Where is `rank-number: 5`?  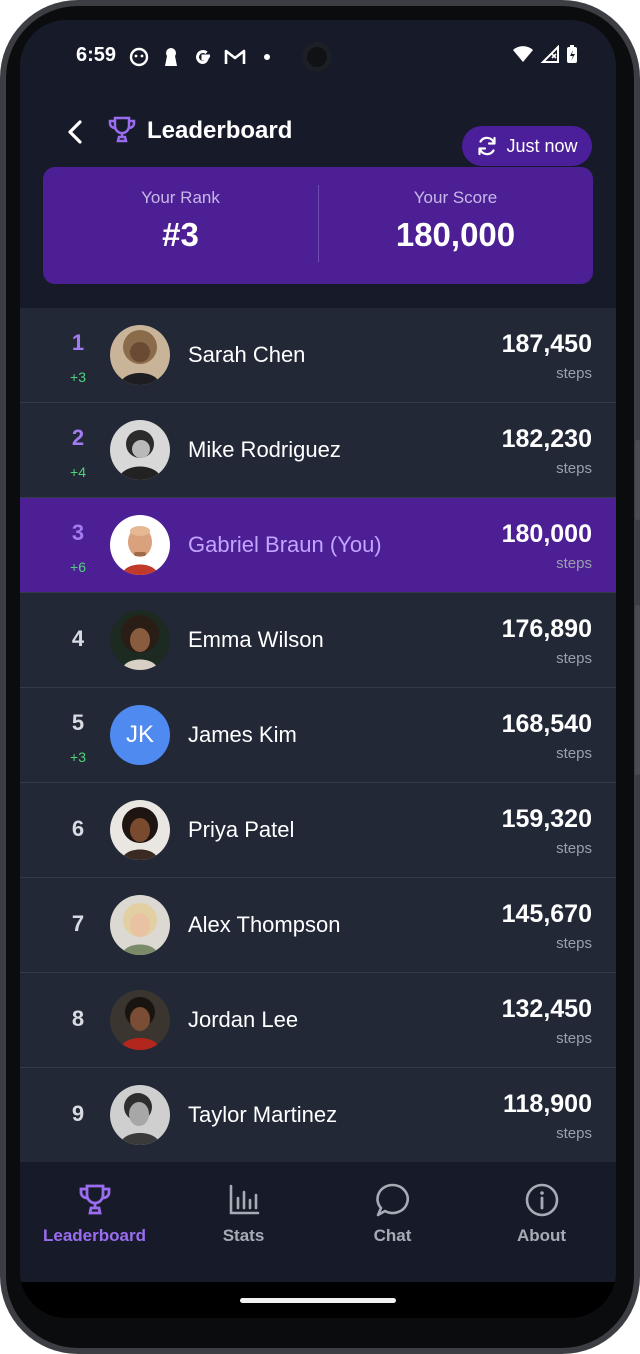
rank-number: 5 is located at coordinates (78, 722).